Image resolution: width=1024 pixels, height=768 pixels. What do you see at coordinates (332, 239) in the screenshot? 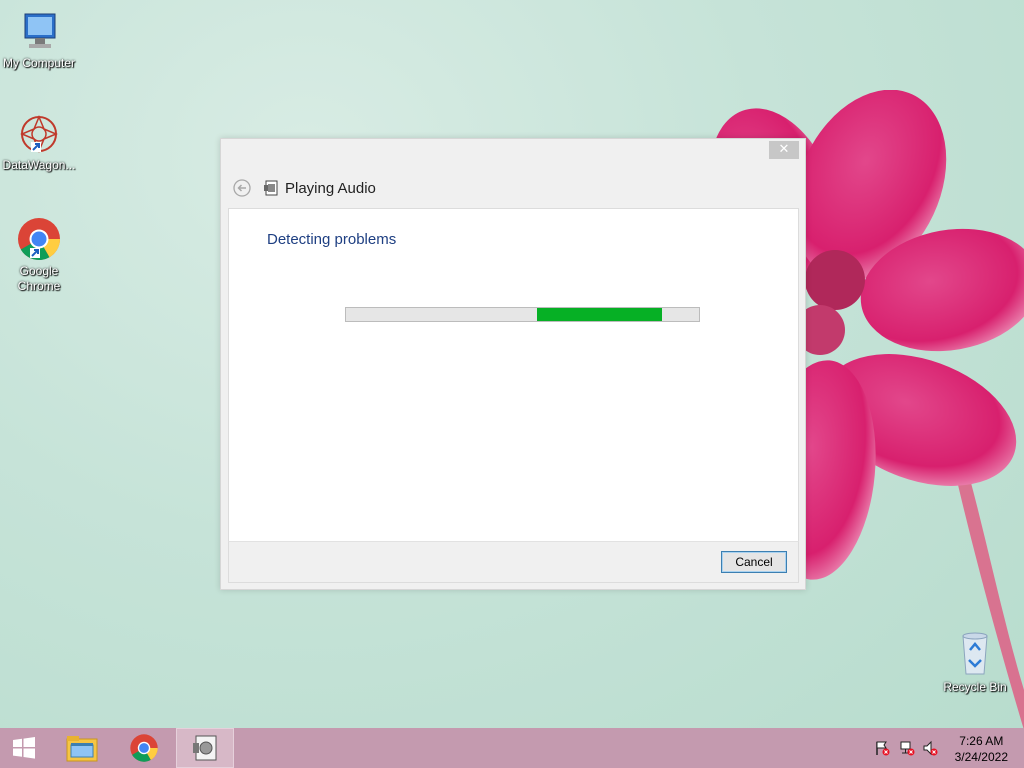
I see `status-heading: Detecting problems` at bounding box center [332, 239].